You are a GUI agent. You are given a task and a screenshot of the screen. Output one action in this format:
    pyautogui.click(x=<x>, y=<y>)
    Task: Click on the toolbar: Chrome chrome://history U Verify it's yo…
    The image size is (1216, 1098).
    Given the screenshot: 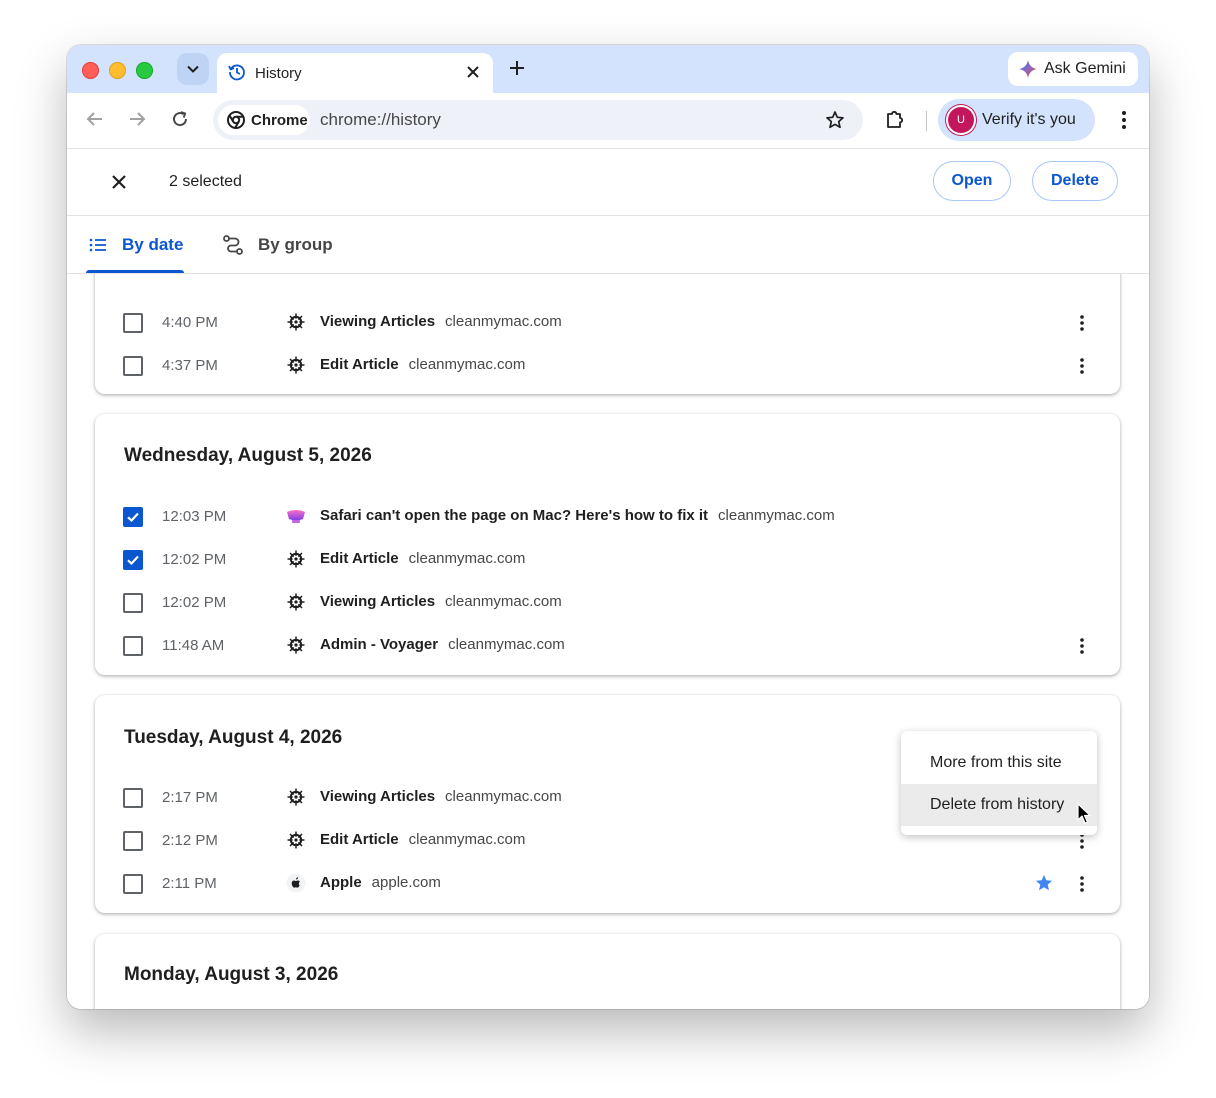 What is the action you would take?
    pyautogui.click(x=608, y=121)
    